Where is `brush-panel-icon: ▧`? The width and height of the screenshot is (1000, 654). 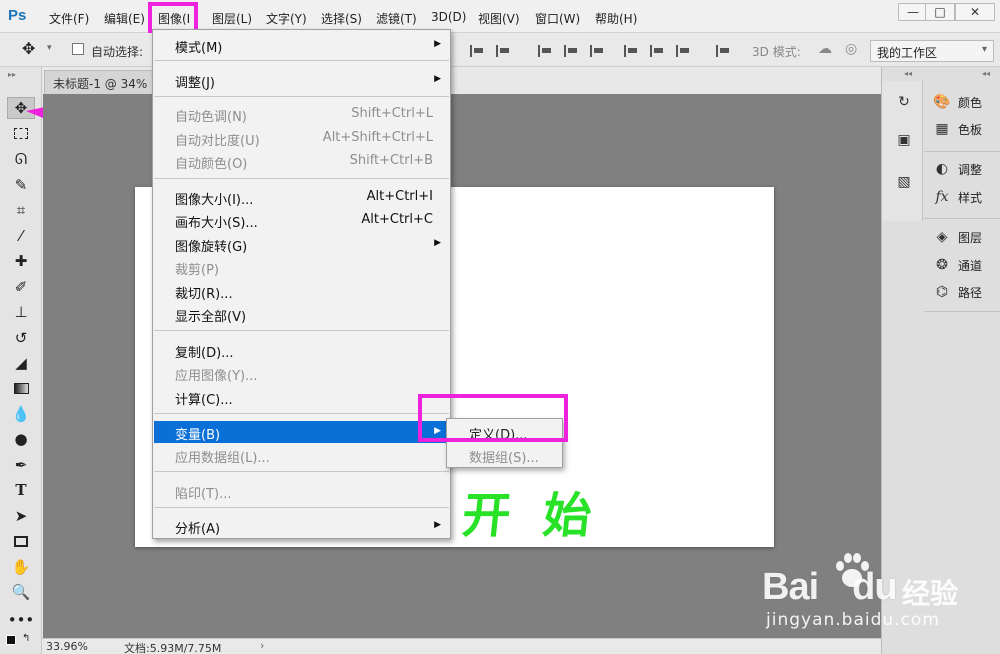
brush-panel-icon: ▧ is located at coordinates (904, 182).